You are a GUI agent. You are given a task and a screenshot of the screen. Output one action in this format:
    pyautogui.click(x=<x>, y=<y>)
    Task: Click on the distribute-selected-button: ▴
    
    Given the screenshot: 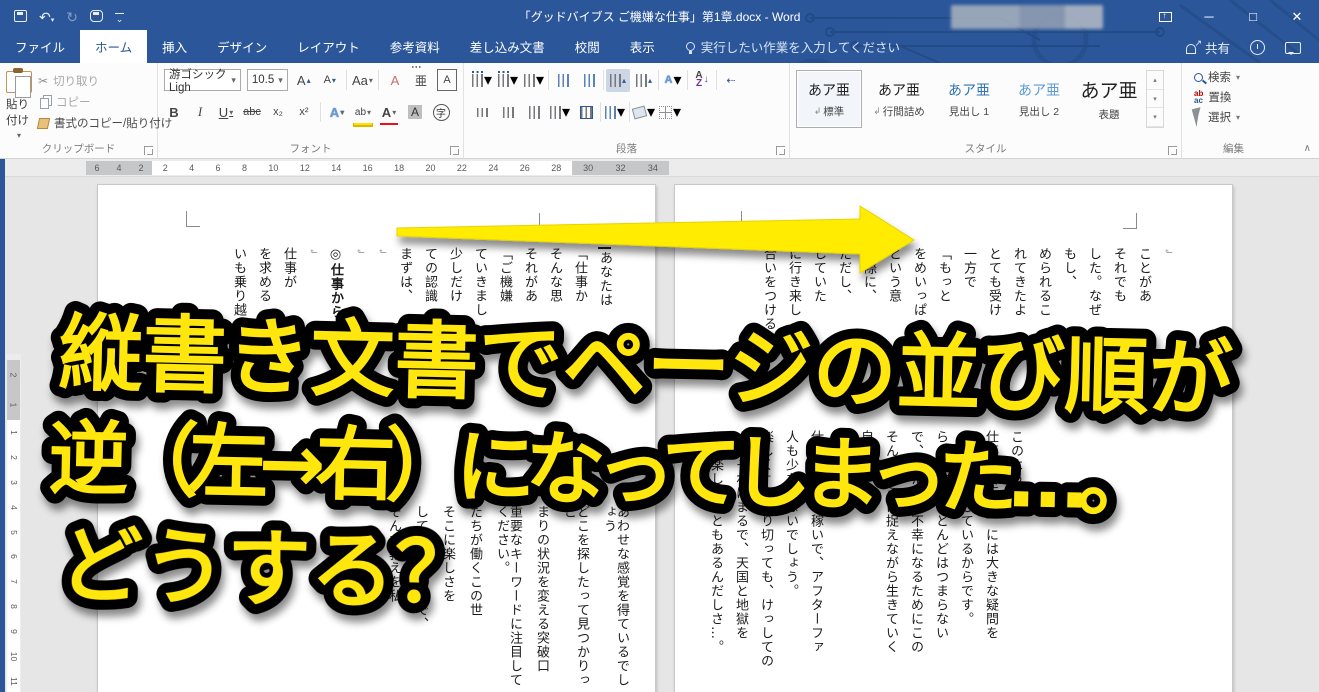 What is the action you would take?
    pyautogui.click(x=618, y=80)
    